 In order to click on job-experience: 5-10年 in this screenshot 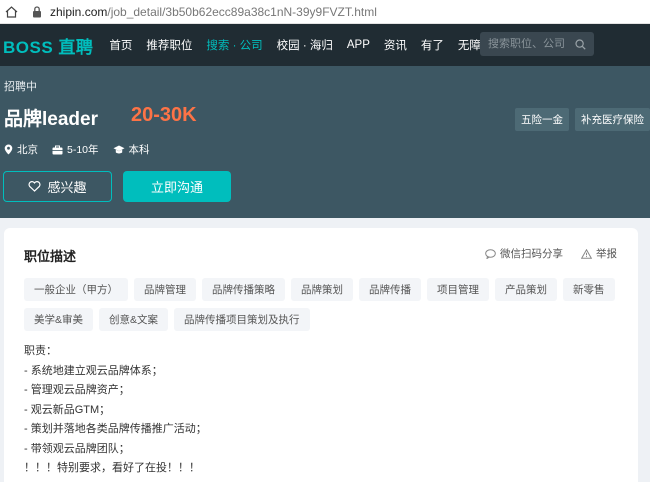, I will do `click(75, 149)`.